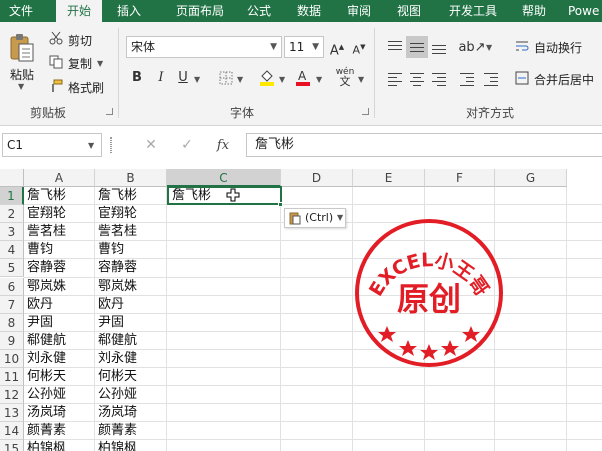 This screenshot has width=602, height=451. What do you see at coordinates (359, 47) in the screenshot?
I see `shrink-font-button: A▼` at bounding box center [359, 47].